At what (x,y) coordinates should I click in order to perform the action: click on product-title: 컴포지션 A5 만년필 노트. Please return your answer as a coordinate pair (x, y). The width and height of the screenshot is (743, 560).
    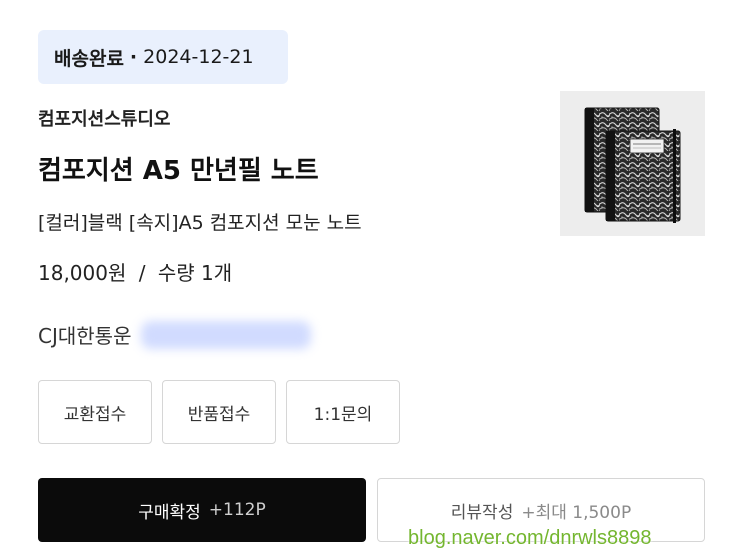
    Looking at the image, I should click on (178, 168).